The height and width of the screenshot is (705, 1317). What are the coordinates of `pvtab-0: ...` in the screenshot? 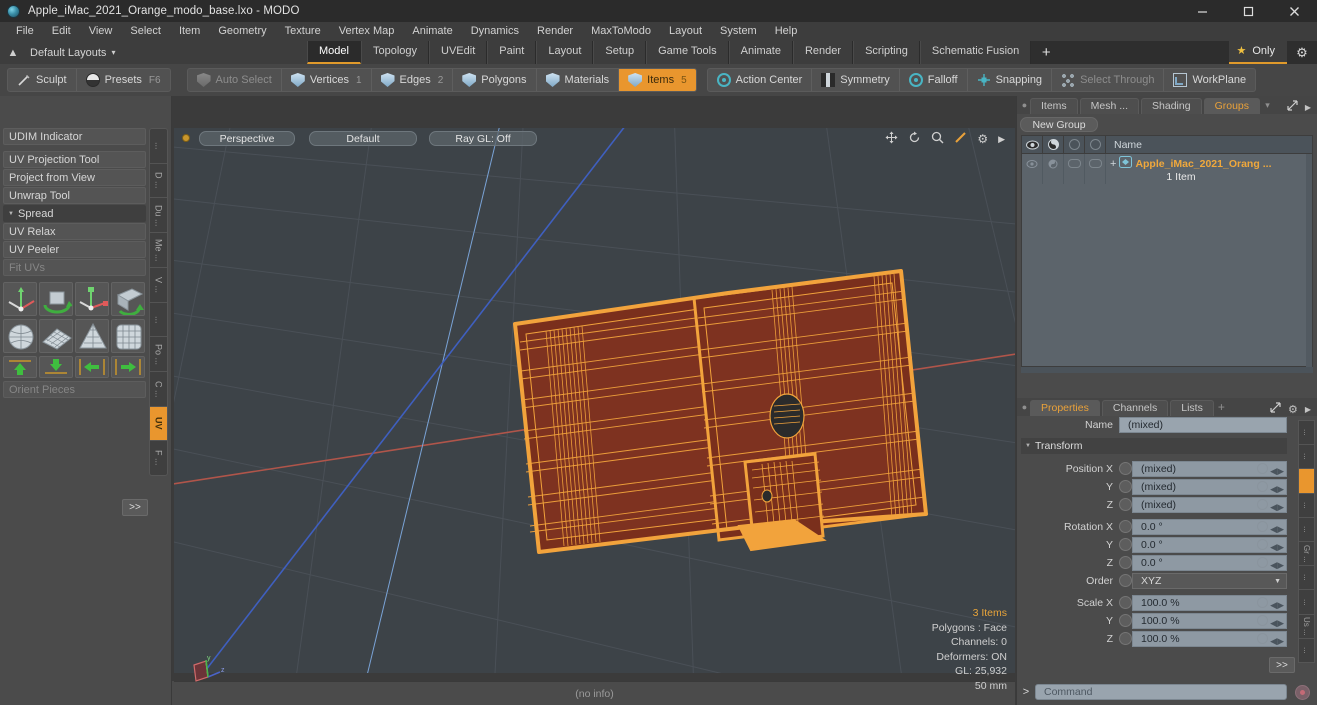 It's located at (1306, 433).